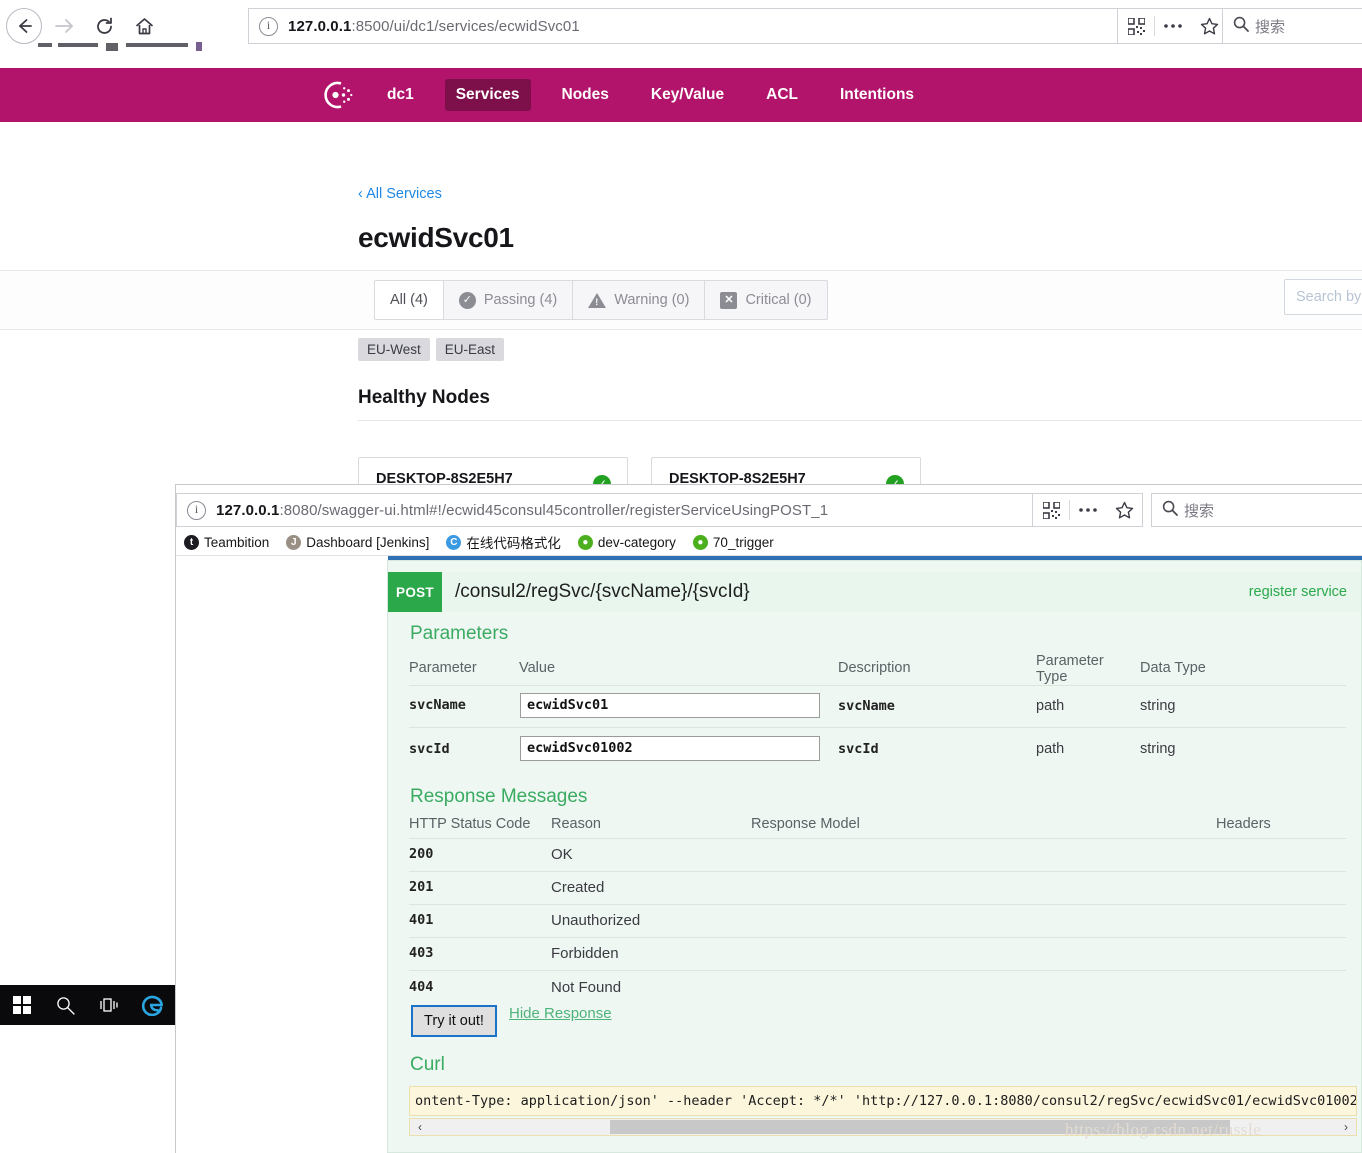 The height and width of the screenshot is (1153, 1362). I want to click on nav-item-intentions: Intentions, so click(877, 95).